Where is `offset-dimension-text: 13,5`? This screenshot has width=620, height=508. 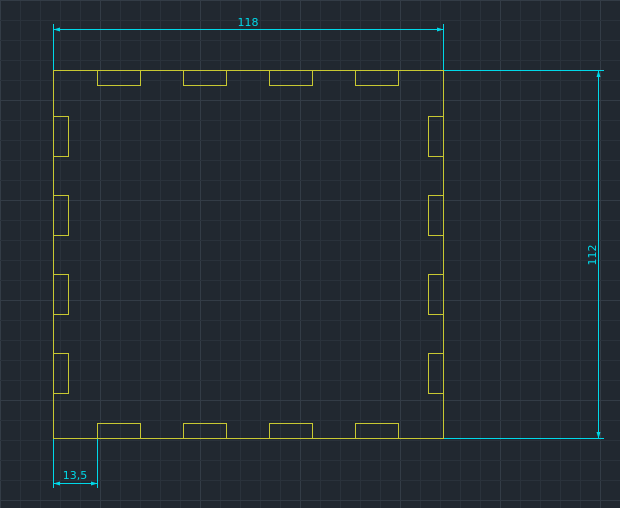 offset-dimension-text: 13,5 is located at coordinates (75, 475).